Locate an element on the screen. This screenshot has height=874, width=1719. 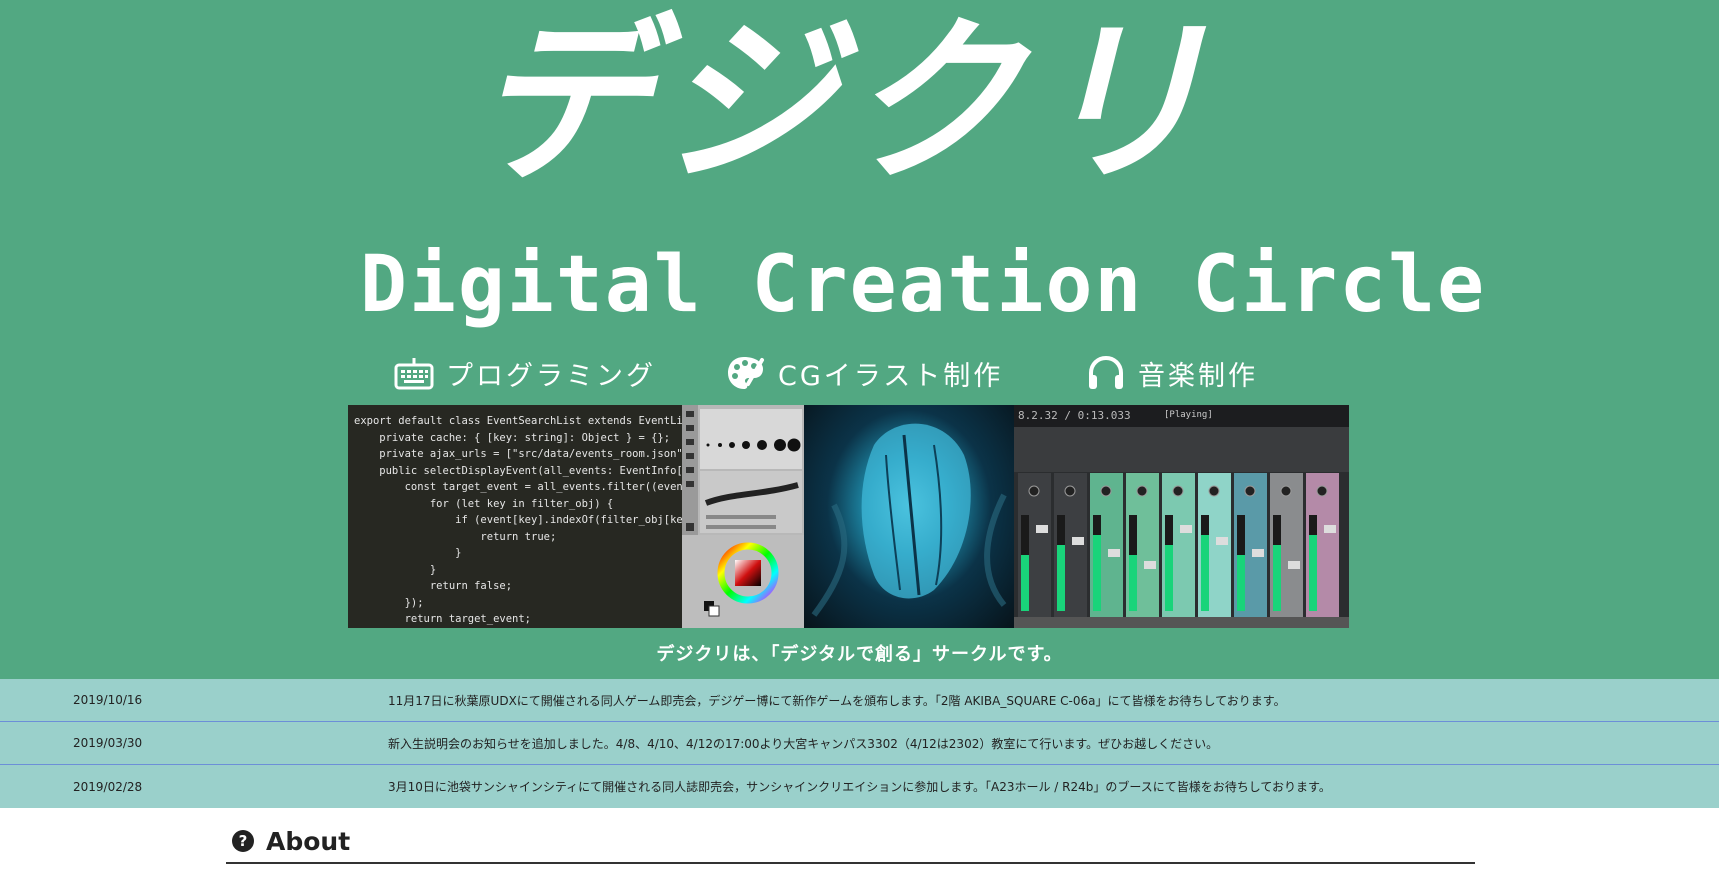
about-heading: ? About is located at coordinates (850, 842).